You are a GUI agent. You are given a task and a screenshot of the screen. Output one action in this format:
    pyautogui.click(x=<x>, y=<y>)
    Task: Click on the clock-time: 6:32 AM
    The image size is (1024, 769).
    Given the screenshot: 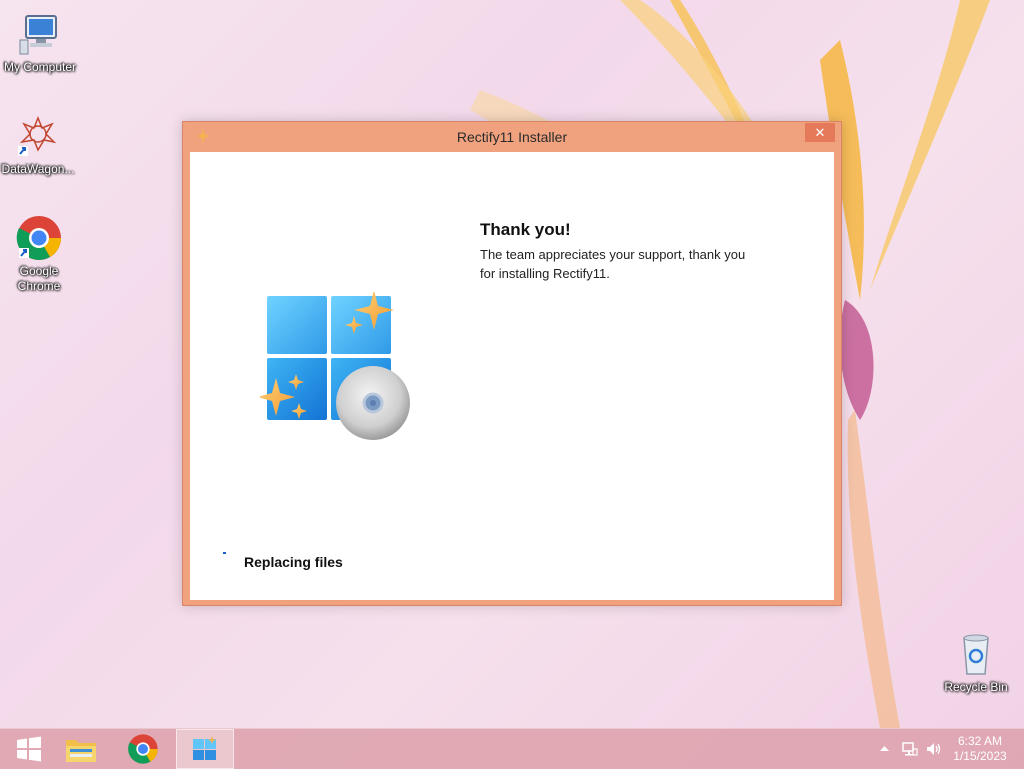 What is the action you would take?
    pyautogui.click(x=980, y=741)
    